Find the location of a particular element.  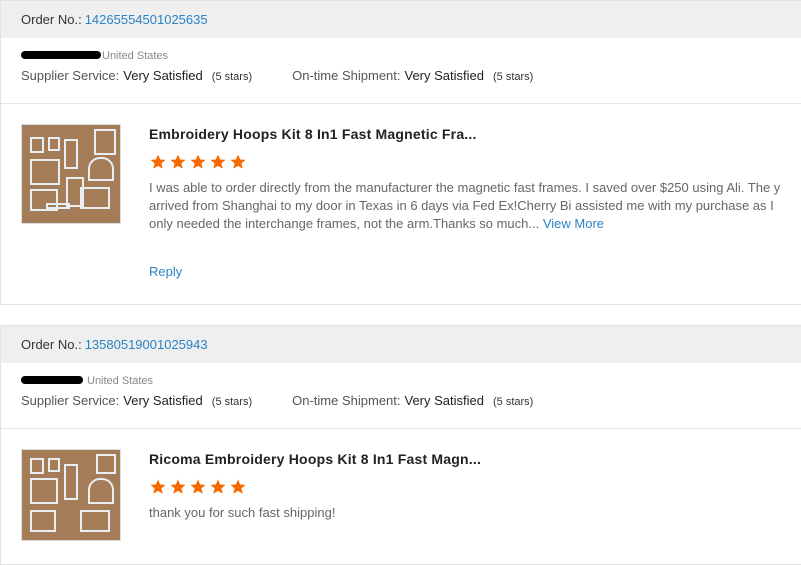

review-body: thank you for such fast shipping! is located at coordinates (242, 512).